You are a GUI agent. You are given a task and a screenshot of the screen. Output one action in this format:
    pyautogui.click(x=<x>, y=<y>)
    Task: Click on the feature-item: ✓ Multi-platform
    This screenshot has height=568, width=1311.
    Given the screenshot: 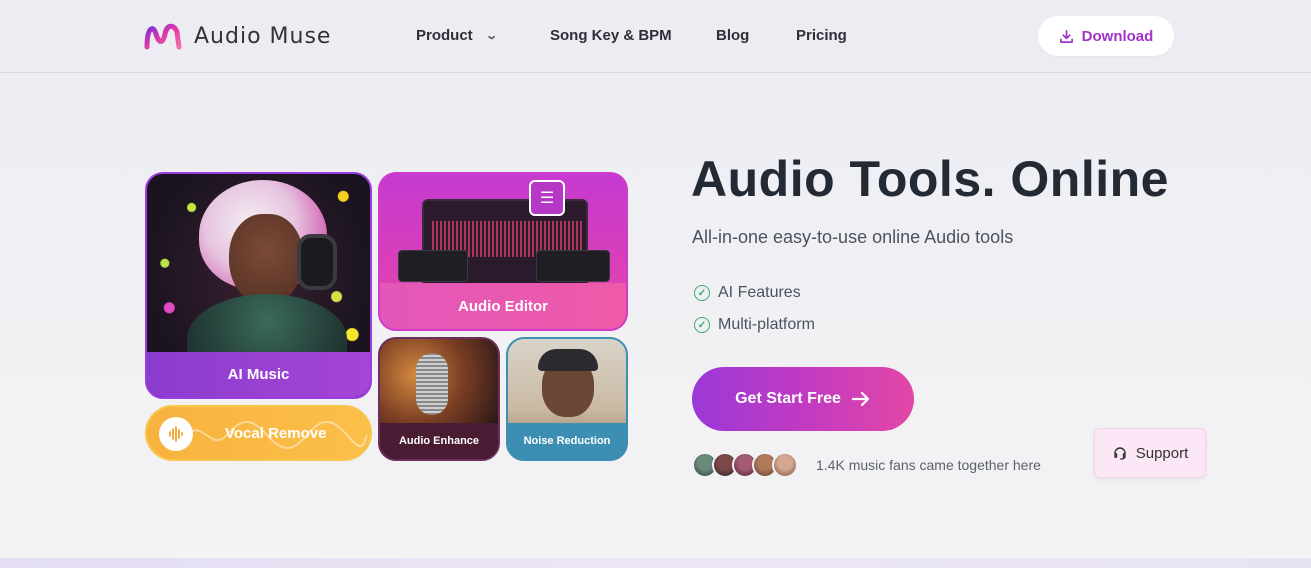 What is the action you would take?
    pyautogui.click(x=754, y=325)
    